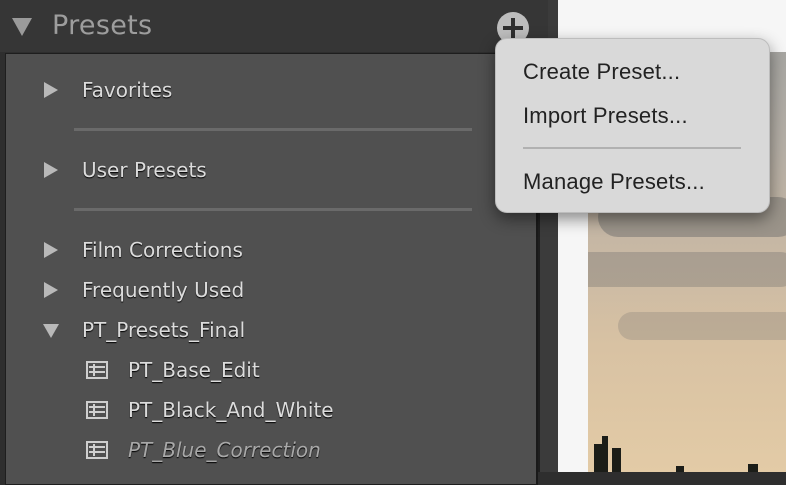 The height and width of the screenshot is (485, 786). I want to click on preset-group-user-presets: User Presets, so click(144, 170).